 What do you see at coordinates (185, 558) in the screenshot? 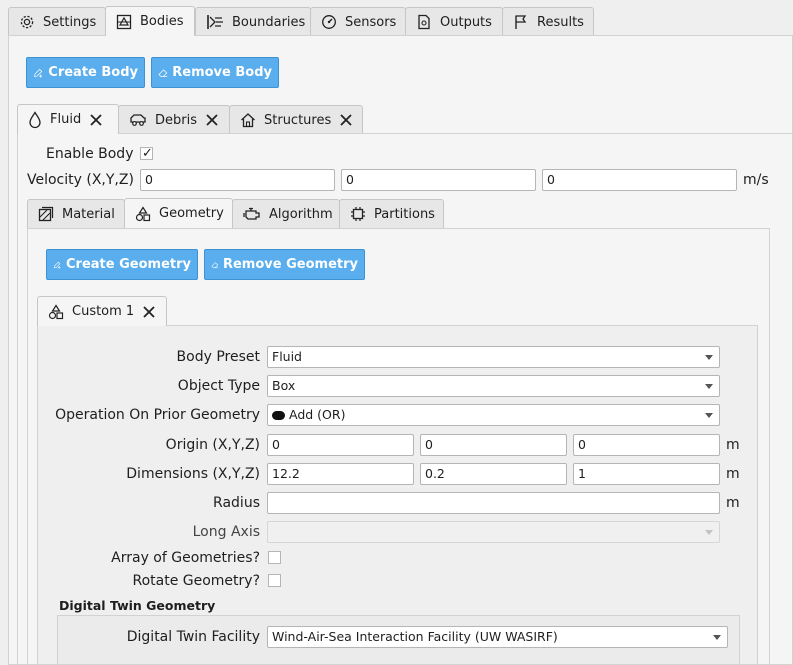
I see `array-label: Array of Geometries?` at bounding box center [185, 558].